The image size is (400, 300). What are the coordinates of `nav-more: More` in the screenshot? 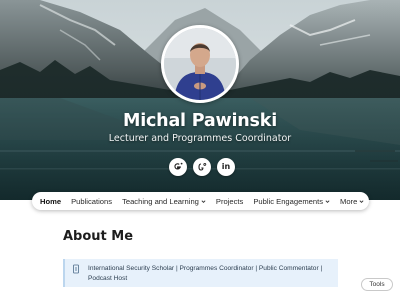 It's located at (352, 201).